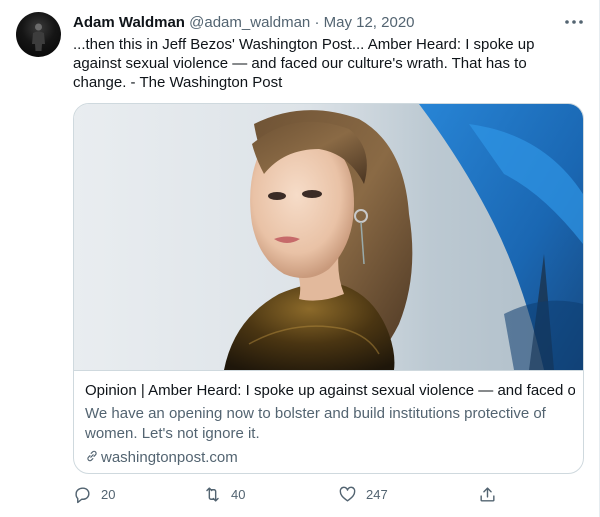  Describe the element at coordinates (249, 22) in the screenshot. I see `author-handle: @adam_waldman` at that location.